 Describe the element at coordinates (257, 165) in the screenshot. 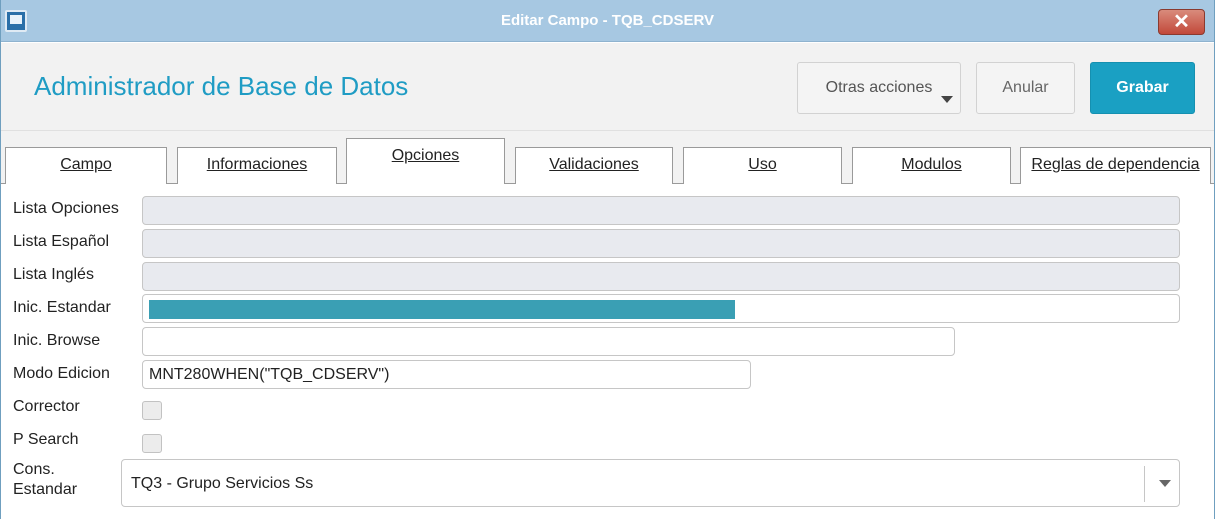

I see `tab-informaciones: Informaciones` at that location.